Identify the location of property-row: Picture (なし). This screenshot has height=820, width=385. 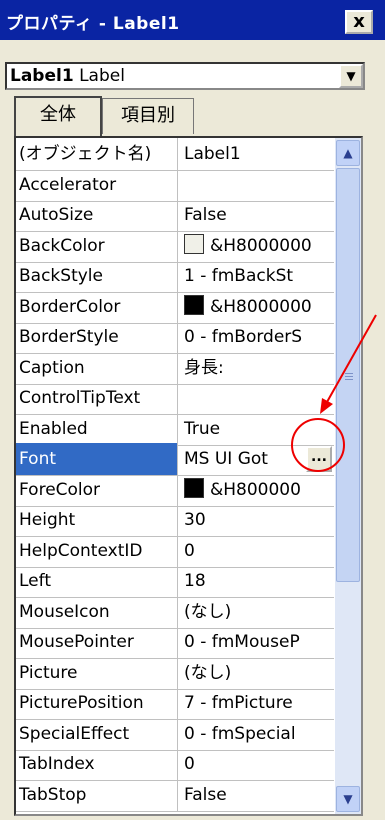
(175, 673).